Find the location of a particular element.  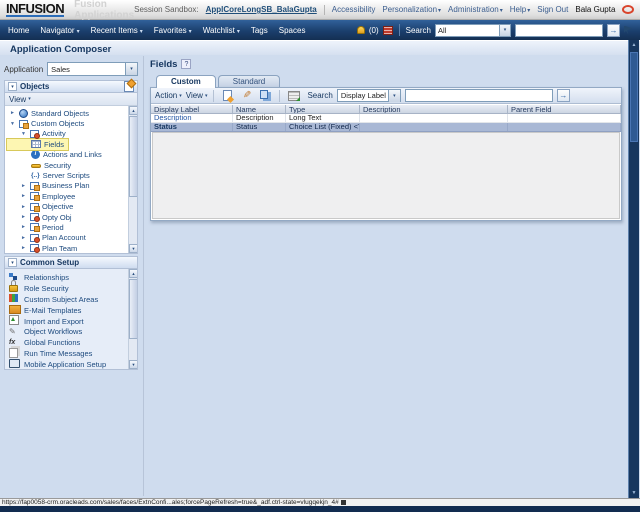

edit-field-button: ✎ is located at coordinates (246, 96).